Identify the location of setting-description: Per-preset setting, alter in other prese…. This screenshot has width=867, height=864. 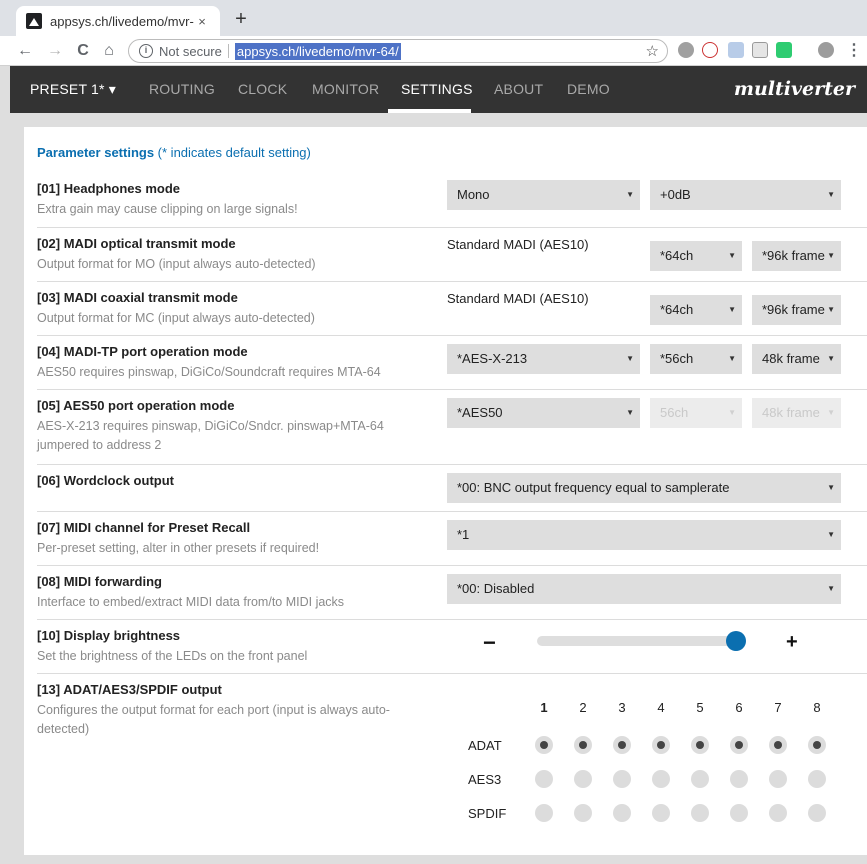
(178, 548).